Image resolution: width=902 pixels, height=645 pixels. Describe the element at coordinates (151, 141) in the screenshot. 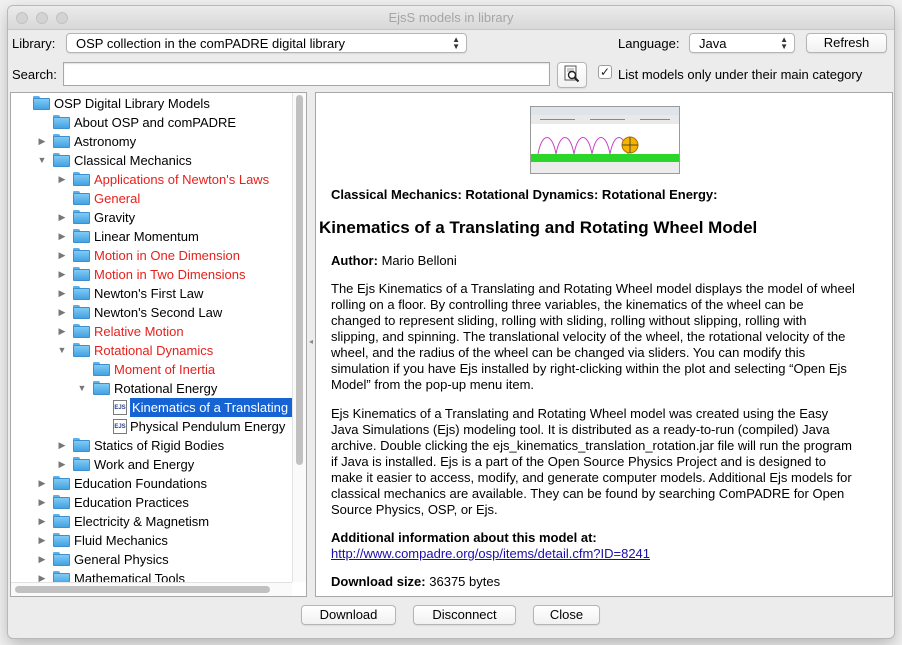

I see `tree-item: ▶ Astronomy` at that location.